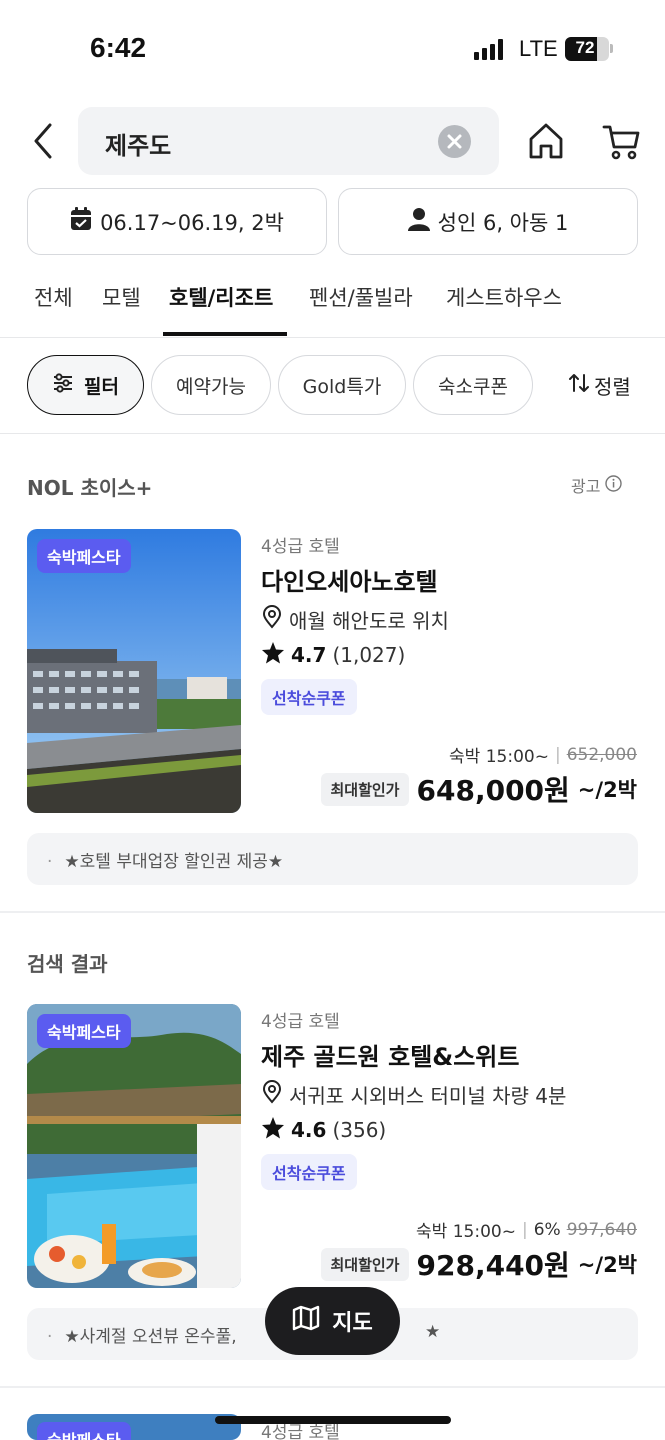 The width and height of the screenshot is (665, 1440). What do you see at coordinates (349, 579) in the screenshot?
I see `hotel-name: 다인오세아노호텔` at bounding box center [349, 579].